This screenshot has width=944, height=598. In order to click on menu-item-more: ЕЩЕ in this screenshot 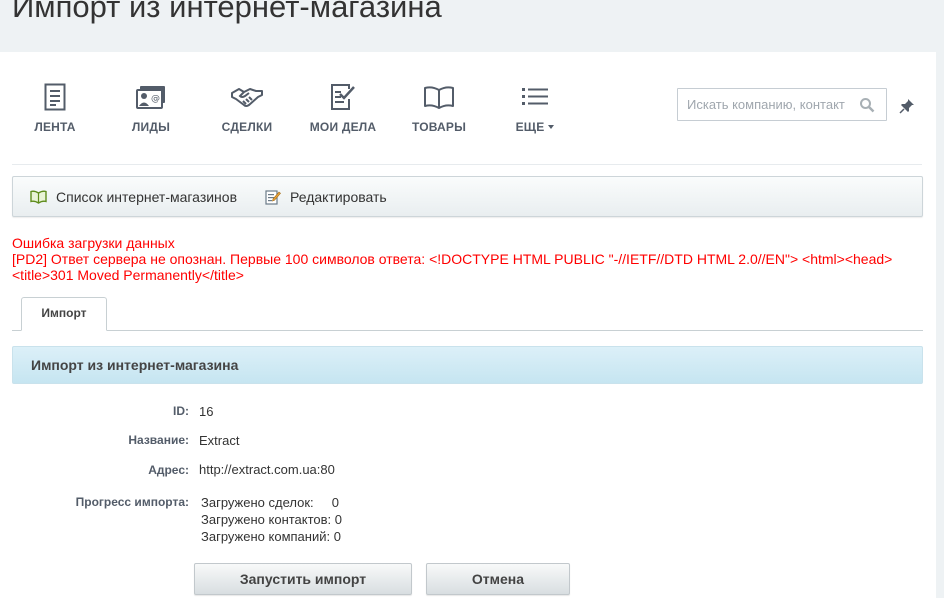, I will do `click(535, 107)`.